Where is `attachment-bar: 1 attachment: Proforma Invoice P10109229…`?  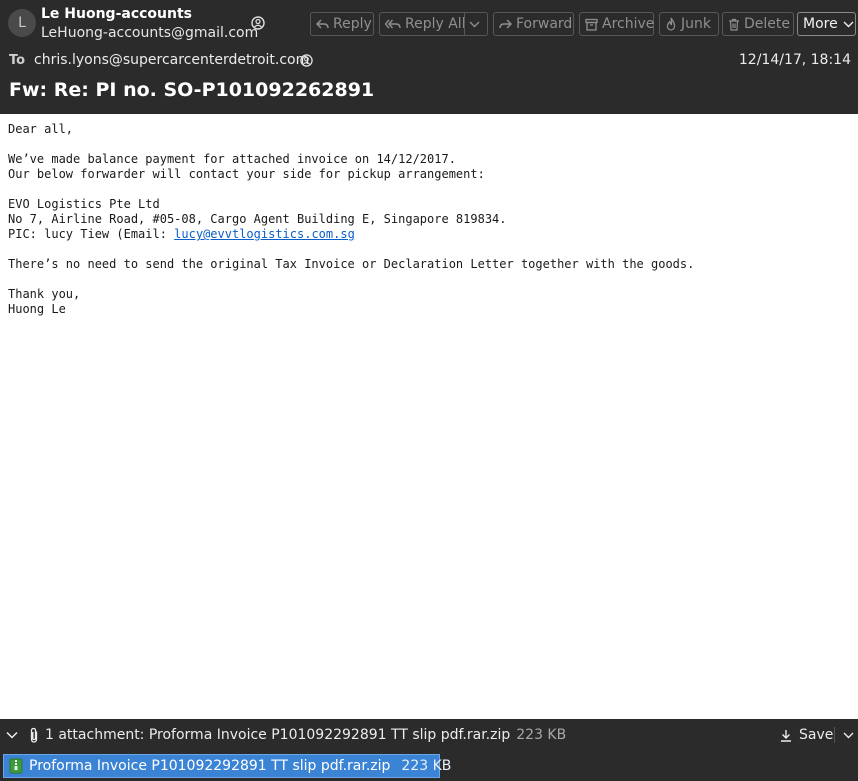 attachment-bar: 1 attachment: Proforma Invoice P10109229… is located at coordinates (429, 735).